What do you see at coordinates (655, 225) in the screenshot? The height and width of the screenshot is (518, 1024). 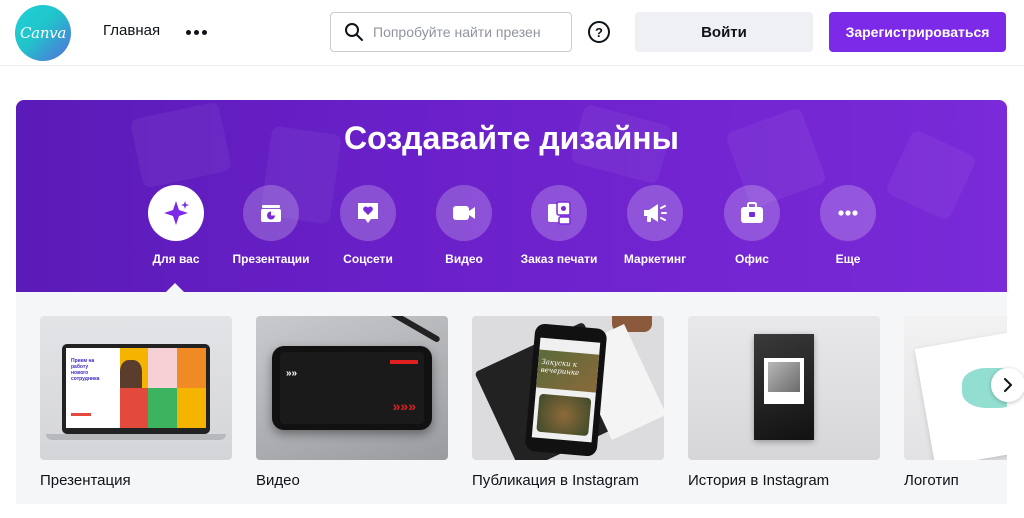 I see `category-marketing: Маркетинг` at bounding box center [655, 225].